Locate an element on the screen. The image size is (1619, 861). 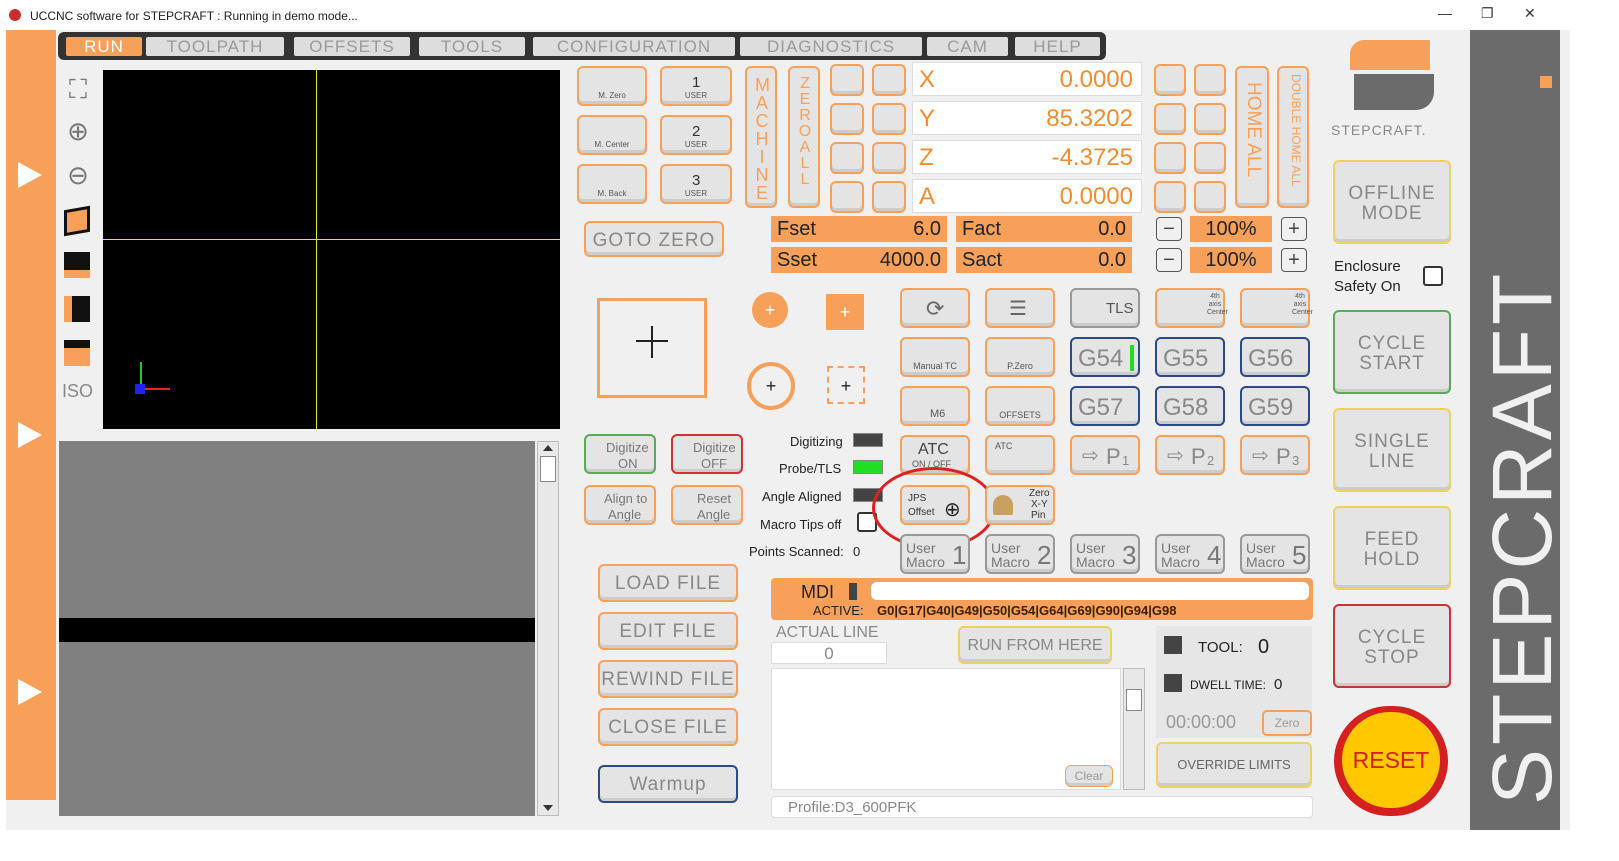
machine-zero-button: M. Zero is located at coordinates (612, 86).